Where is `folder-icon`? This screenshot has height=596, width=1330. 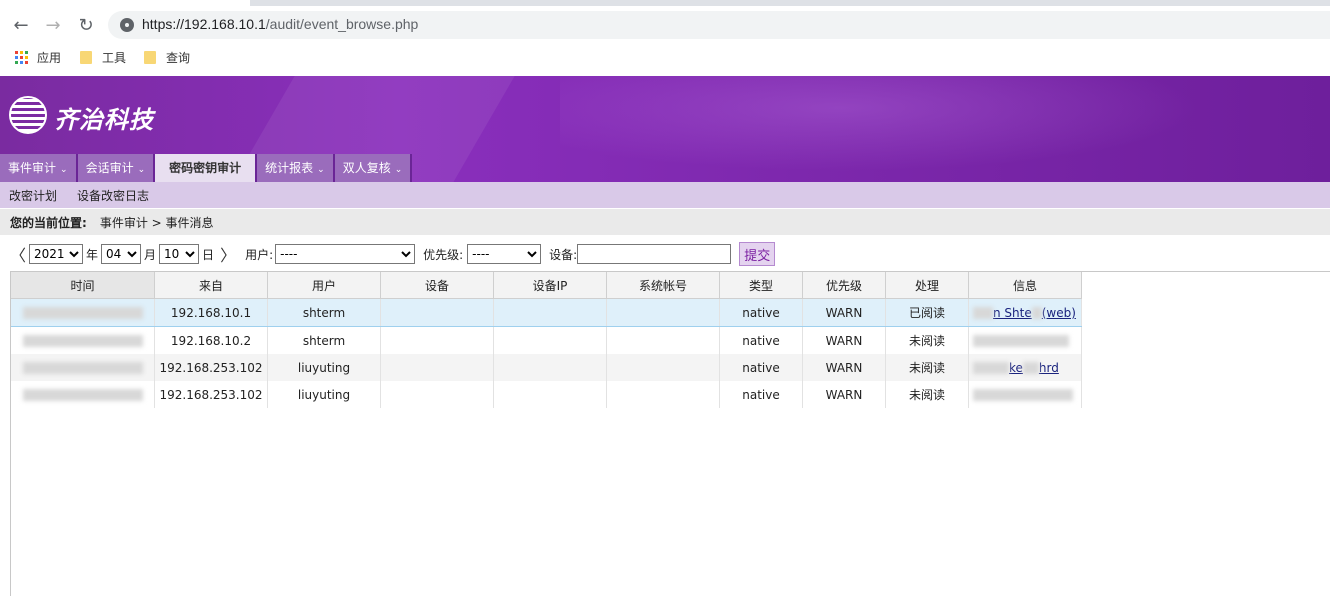
folder-icon is located at coordinates (150, 57).